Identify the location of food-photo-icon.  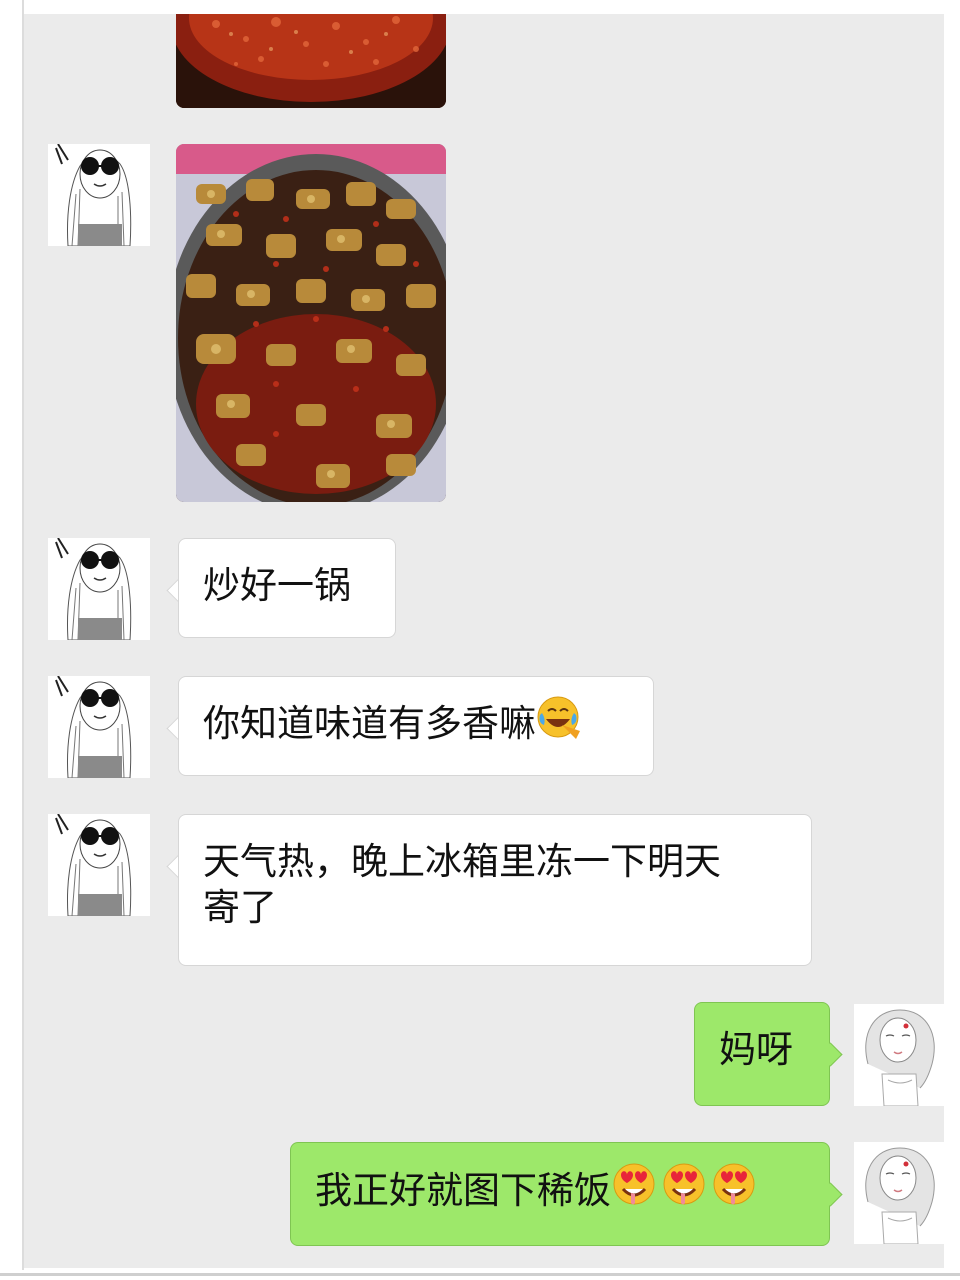
(311, 323).